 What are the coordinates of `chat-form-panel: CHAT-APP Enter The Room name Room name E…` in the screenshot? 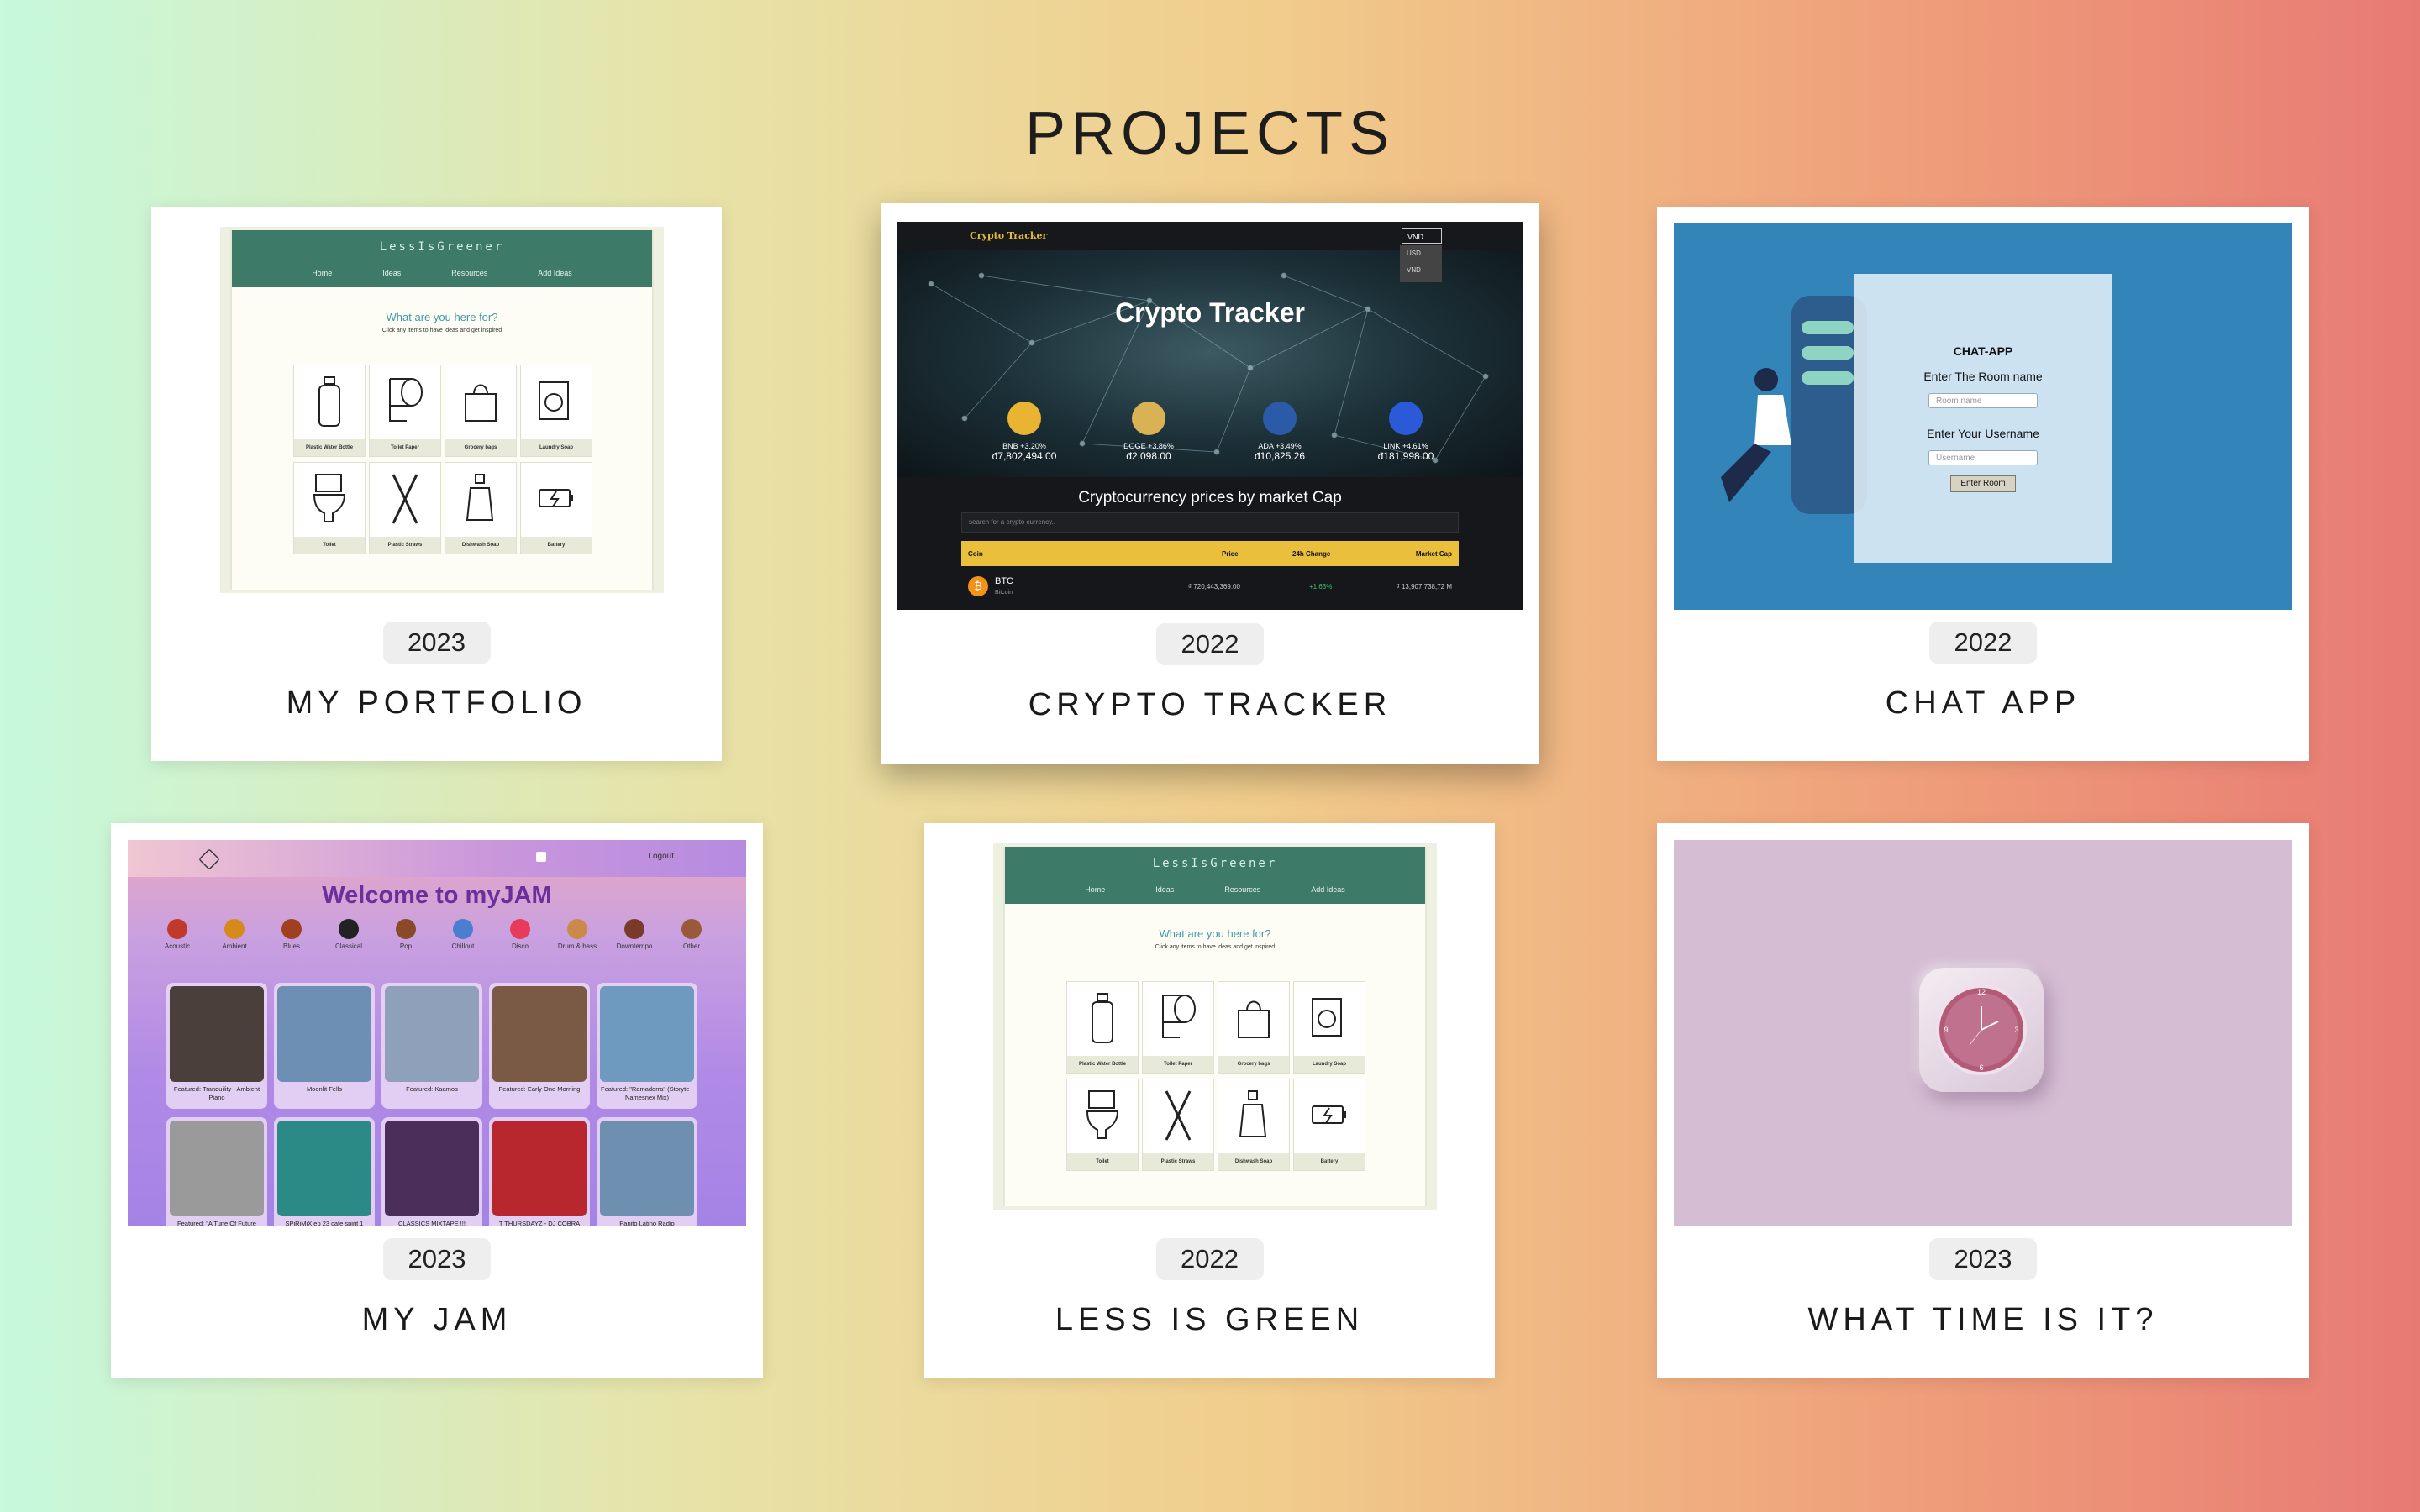 It's located at (1983, 418).